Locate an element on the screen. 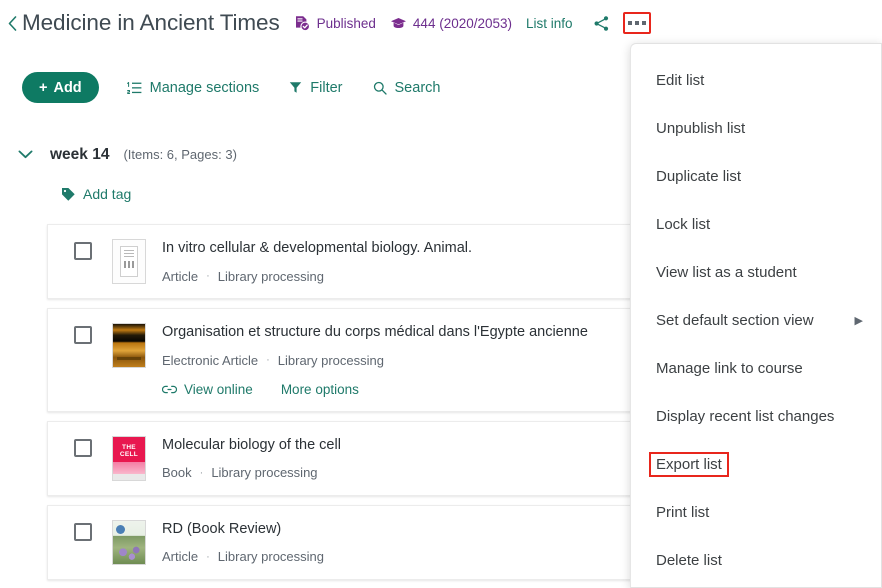  menu-item-label: Lock list is located at coordinates (683, 224).